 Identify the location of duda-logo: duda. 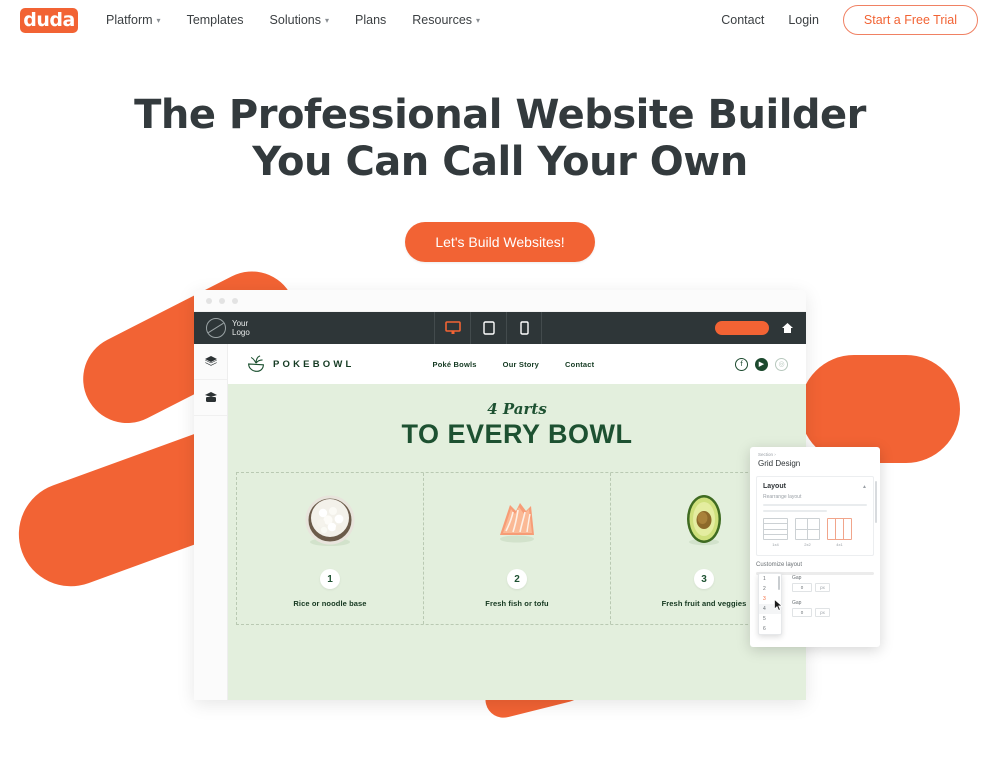
(49, 20).